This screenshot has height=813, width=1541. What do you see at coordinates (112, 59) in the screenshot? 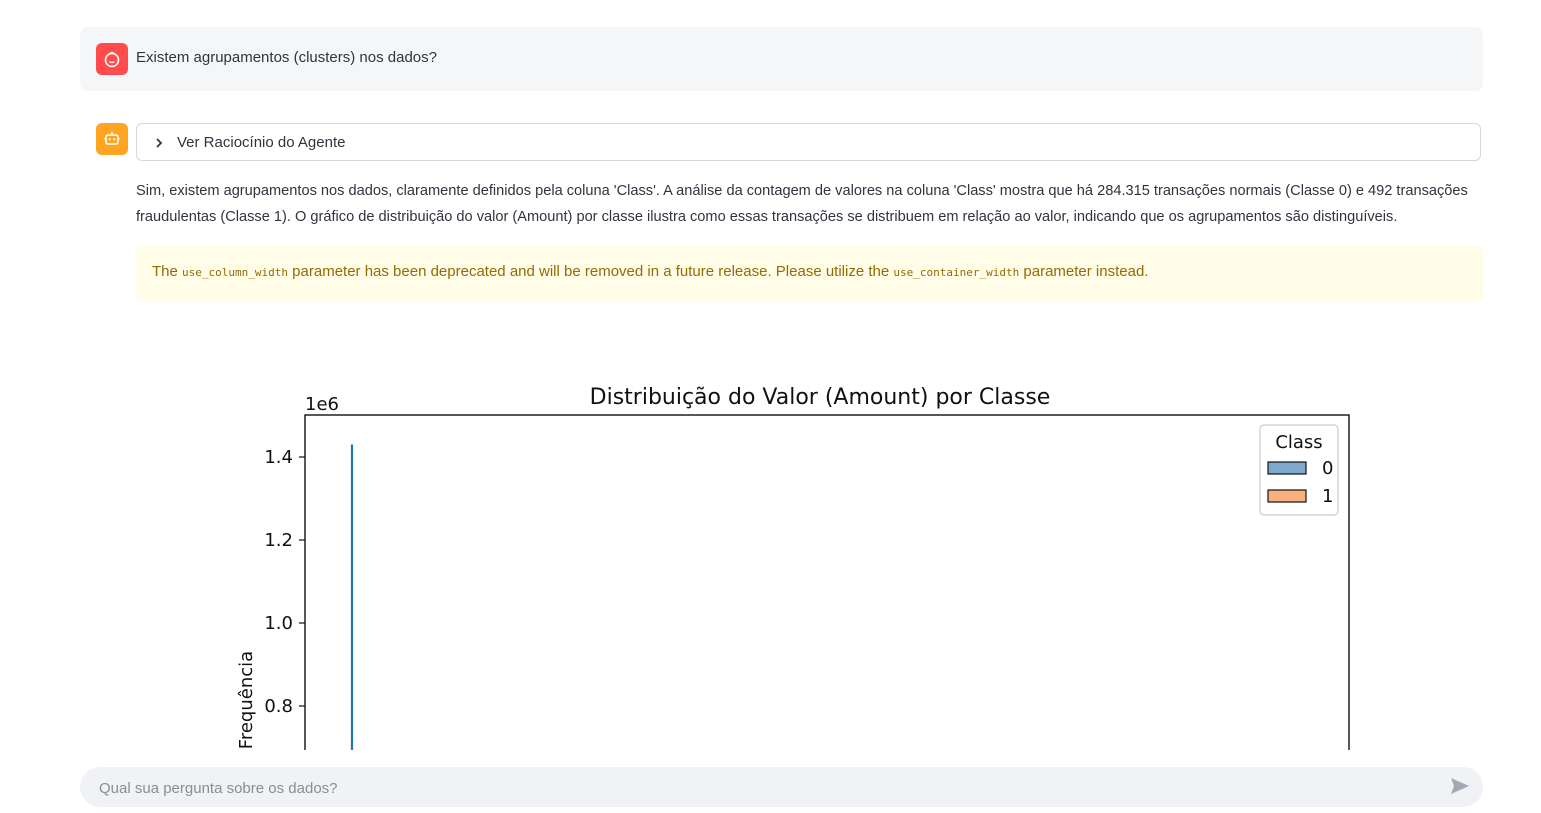
I see `user-avatar-icon` at bounding box center [112, 59].